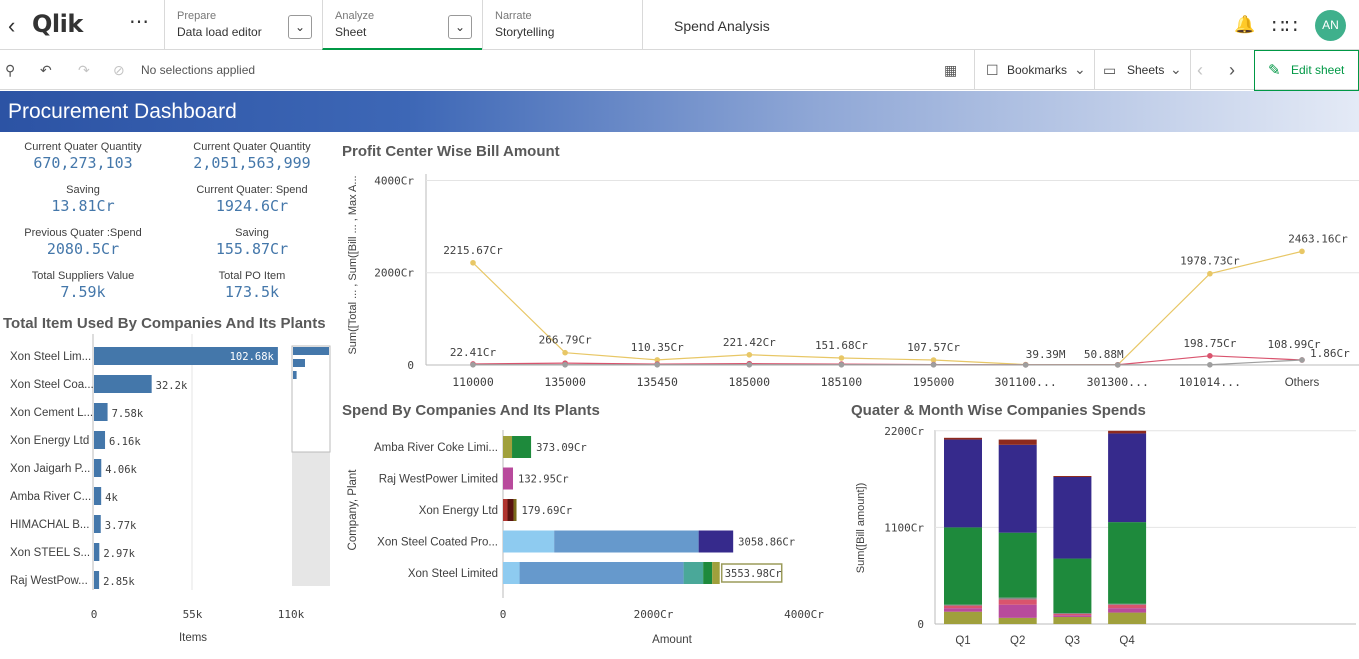  Describe the element at coordinates (1103, 538) in the screenshot. I see `quarter-stacked-bar-chart: 0 1100Cr 2200Cr Sum([Bill amount]) Q1 Q2 Q3 Q4` at that location.